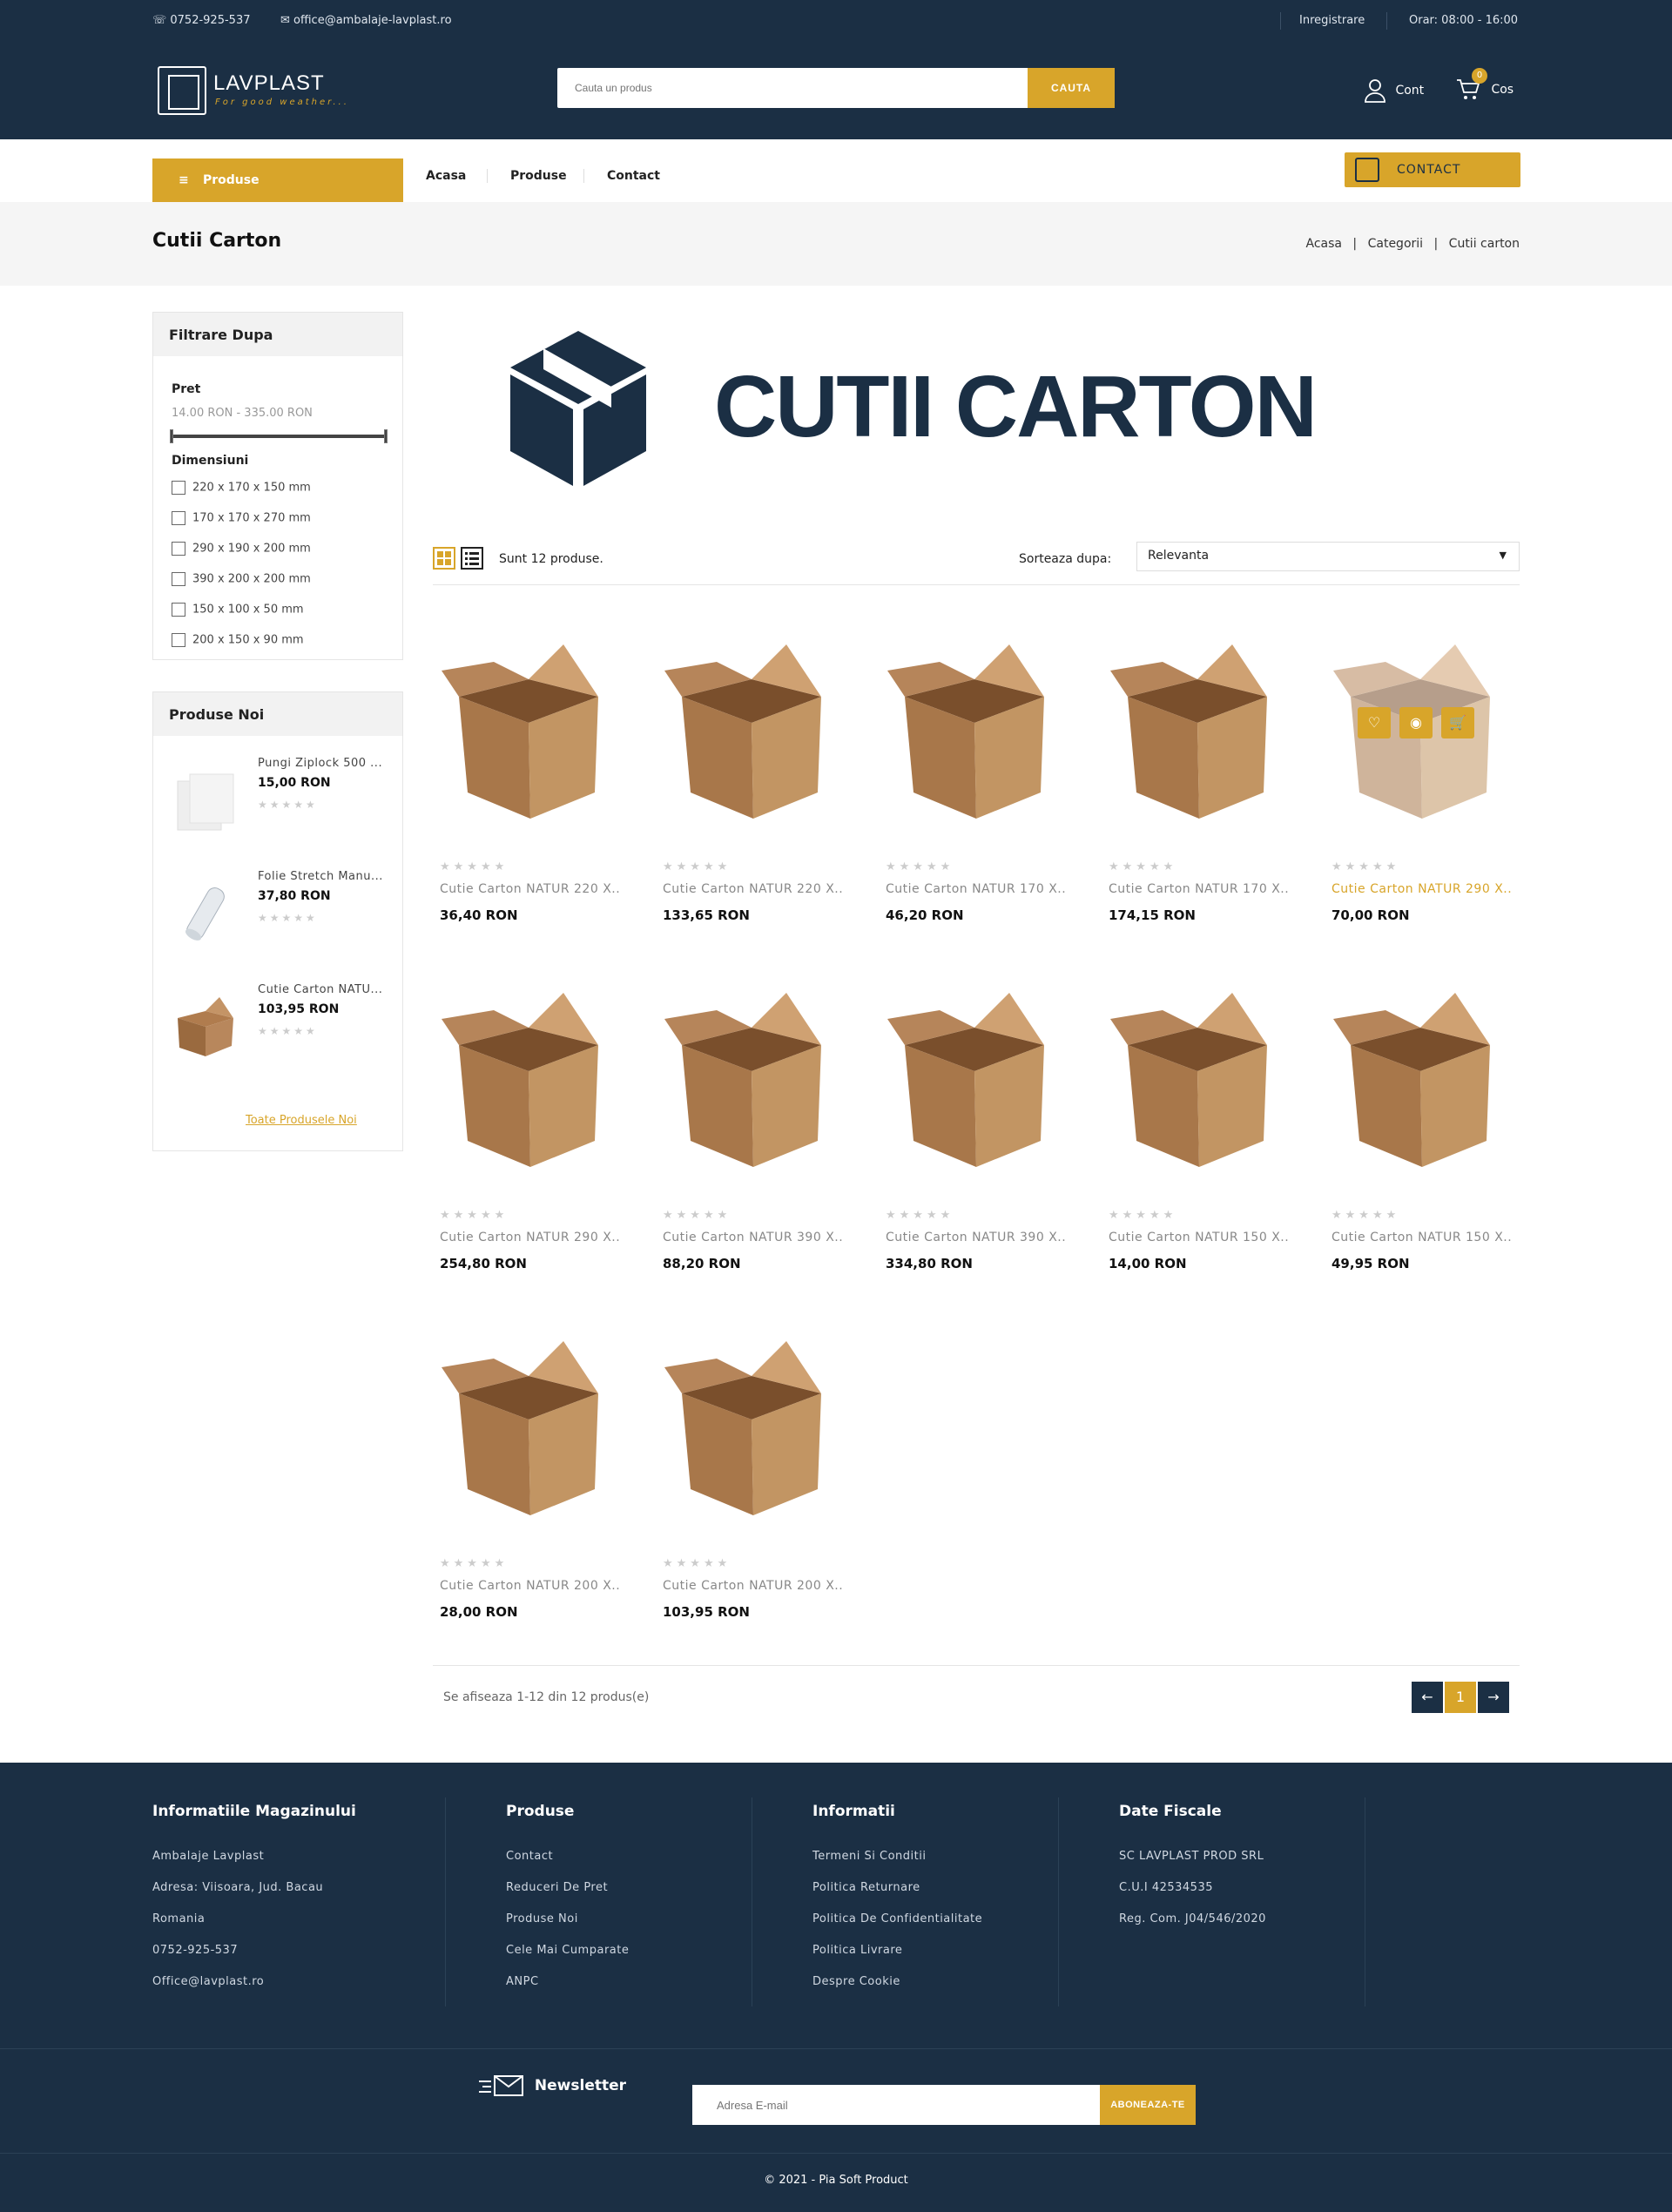 The width and height of the screenshot is (1672, 2212). I want to click on footer-link: Politica Livrare, so click(897, 1950).